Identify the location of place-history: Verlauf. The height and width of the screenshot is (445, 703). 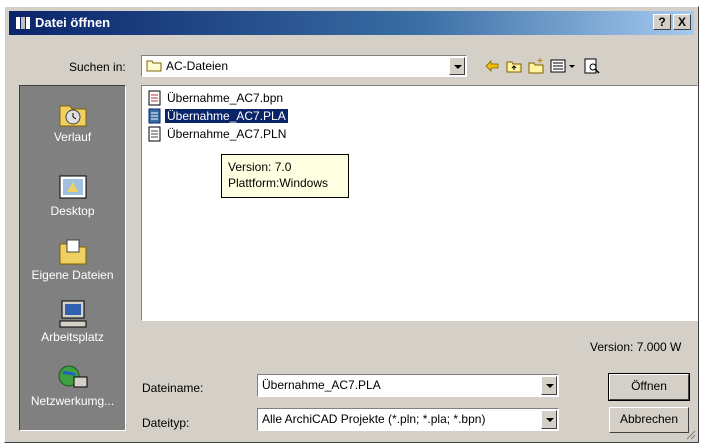
(72, 121).